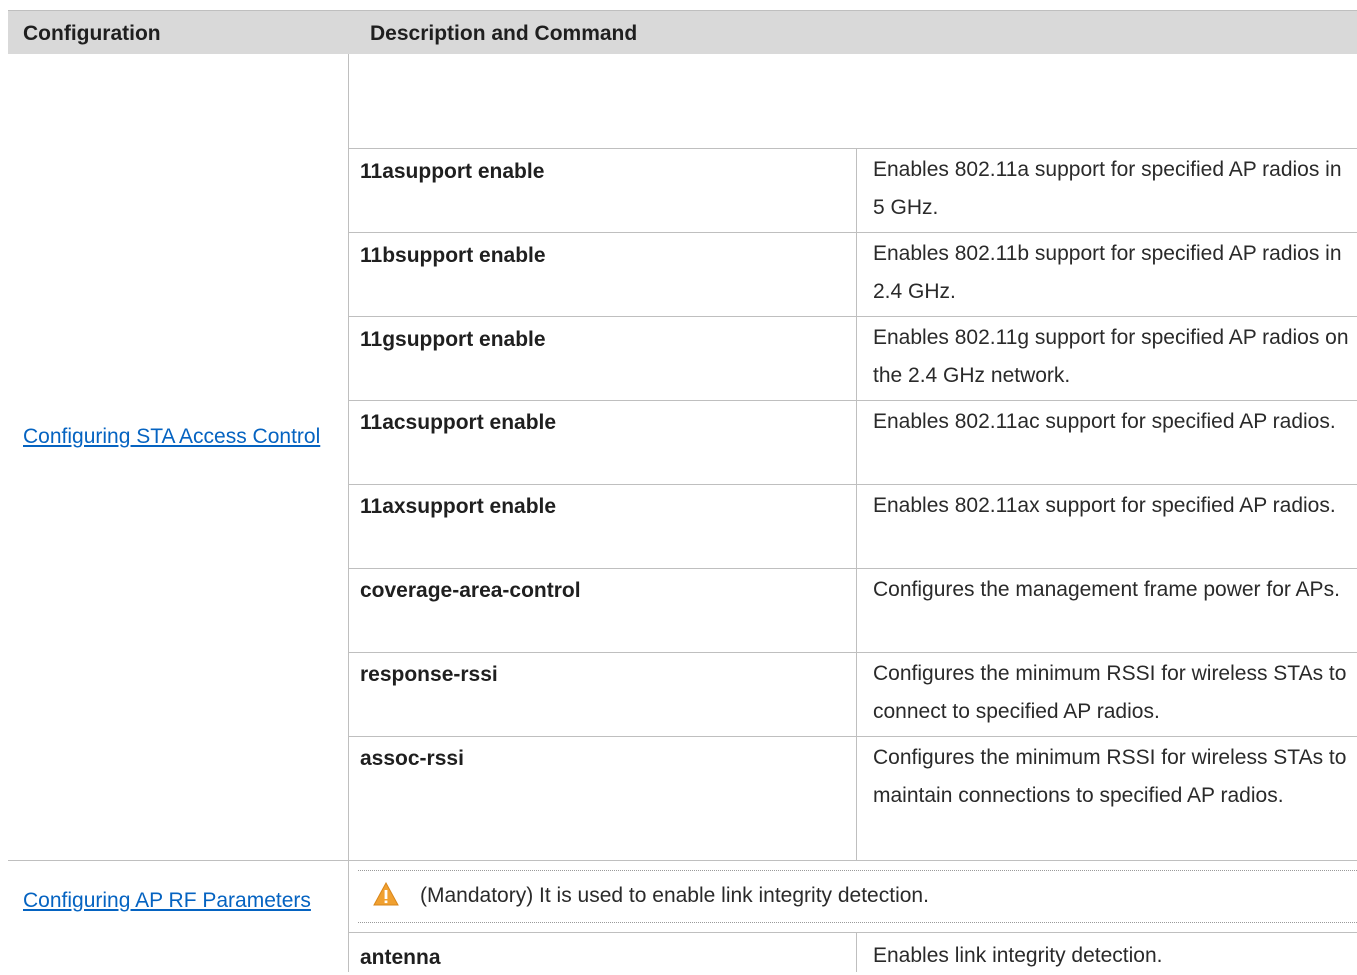 The width and height of the screenshot is (1357, 975). Describe the element at coordinates (412, 758) in the screenshot. I see `command-assoc-rssi: assoc-rssi` at that location.